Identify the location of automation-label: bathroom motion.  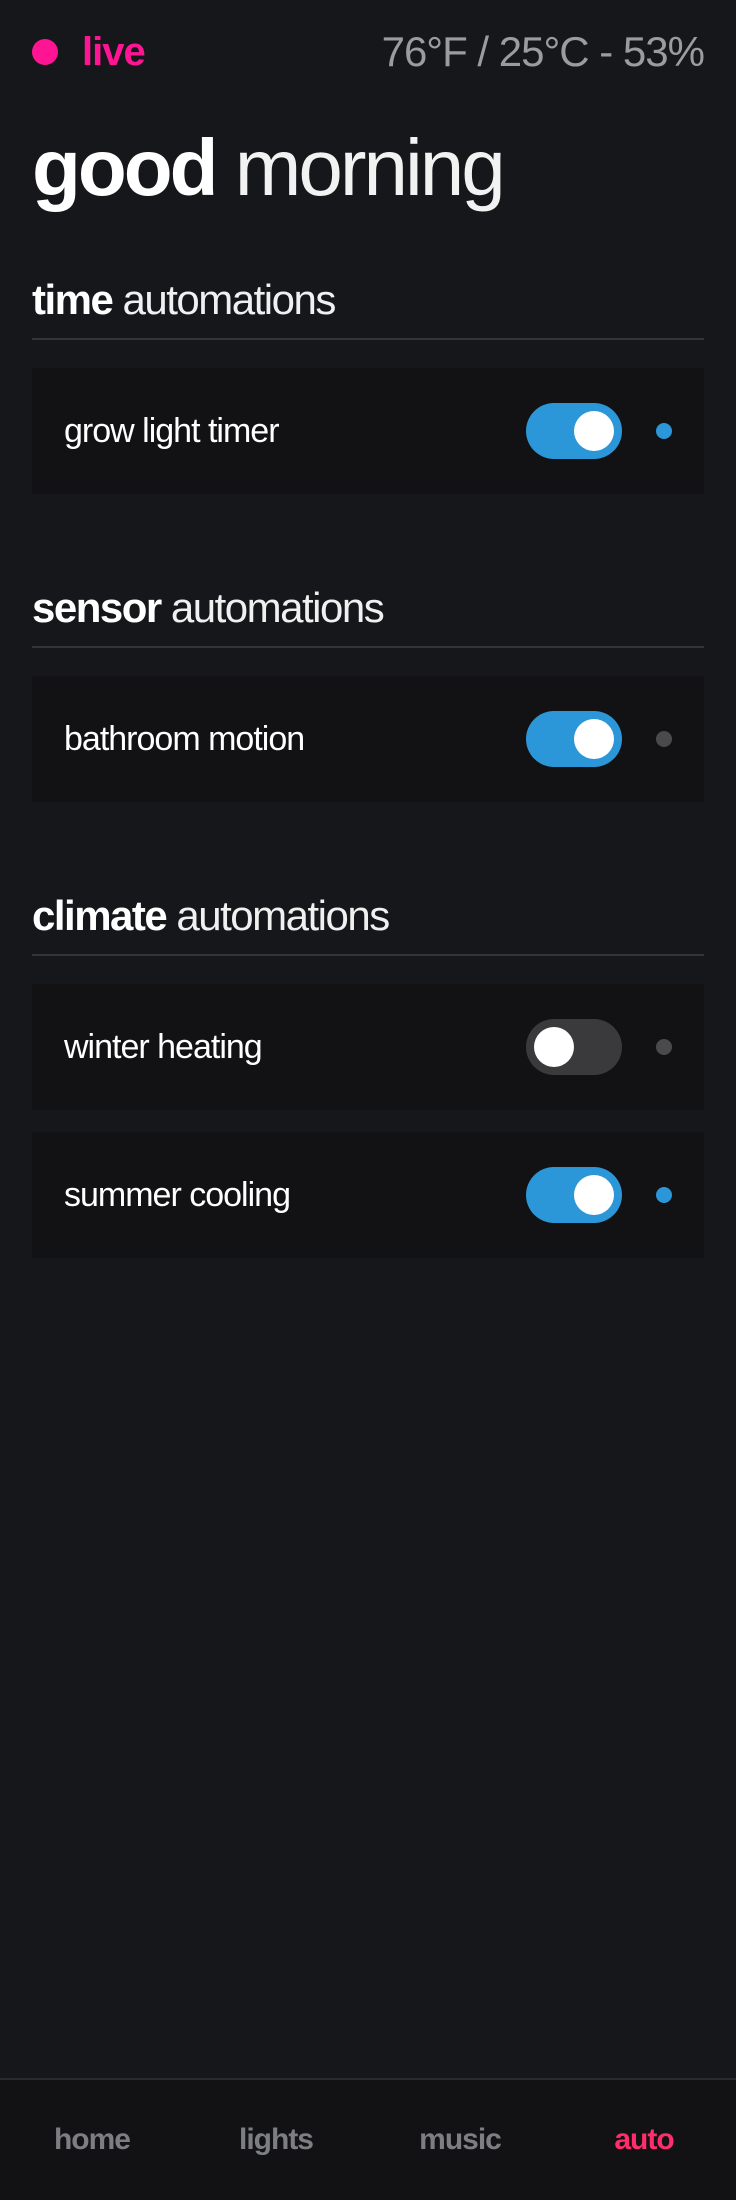
(184, 738).